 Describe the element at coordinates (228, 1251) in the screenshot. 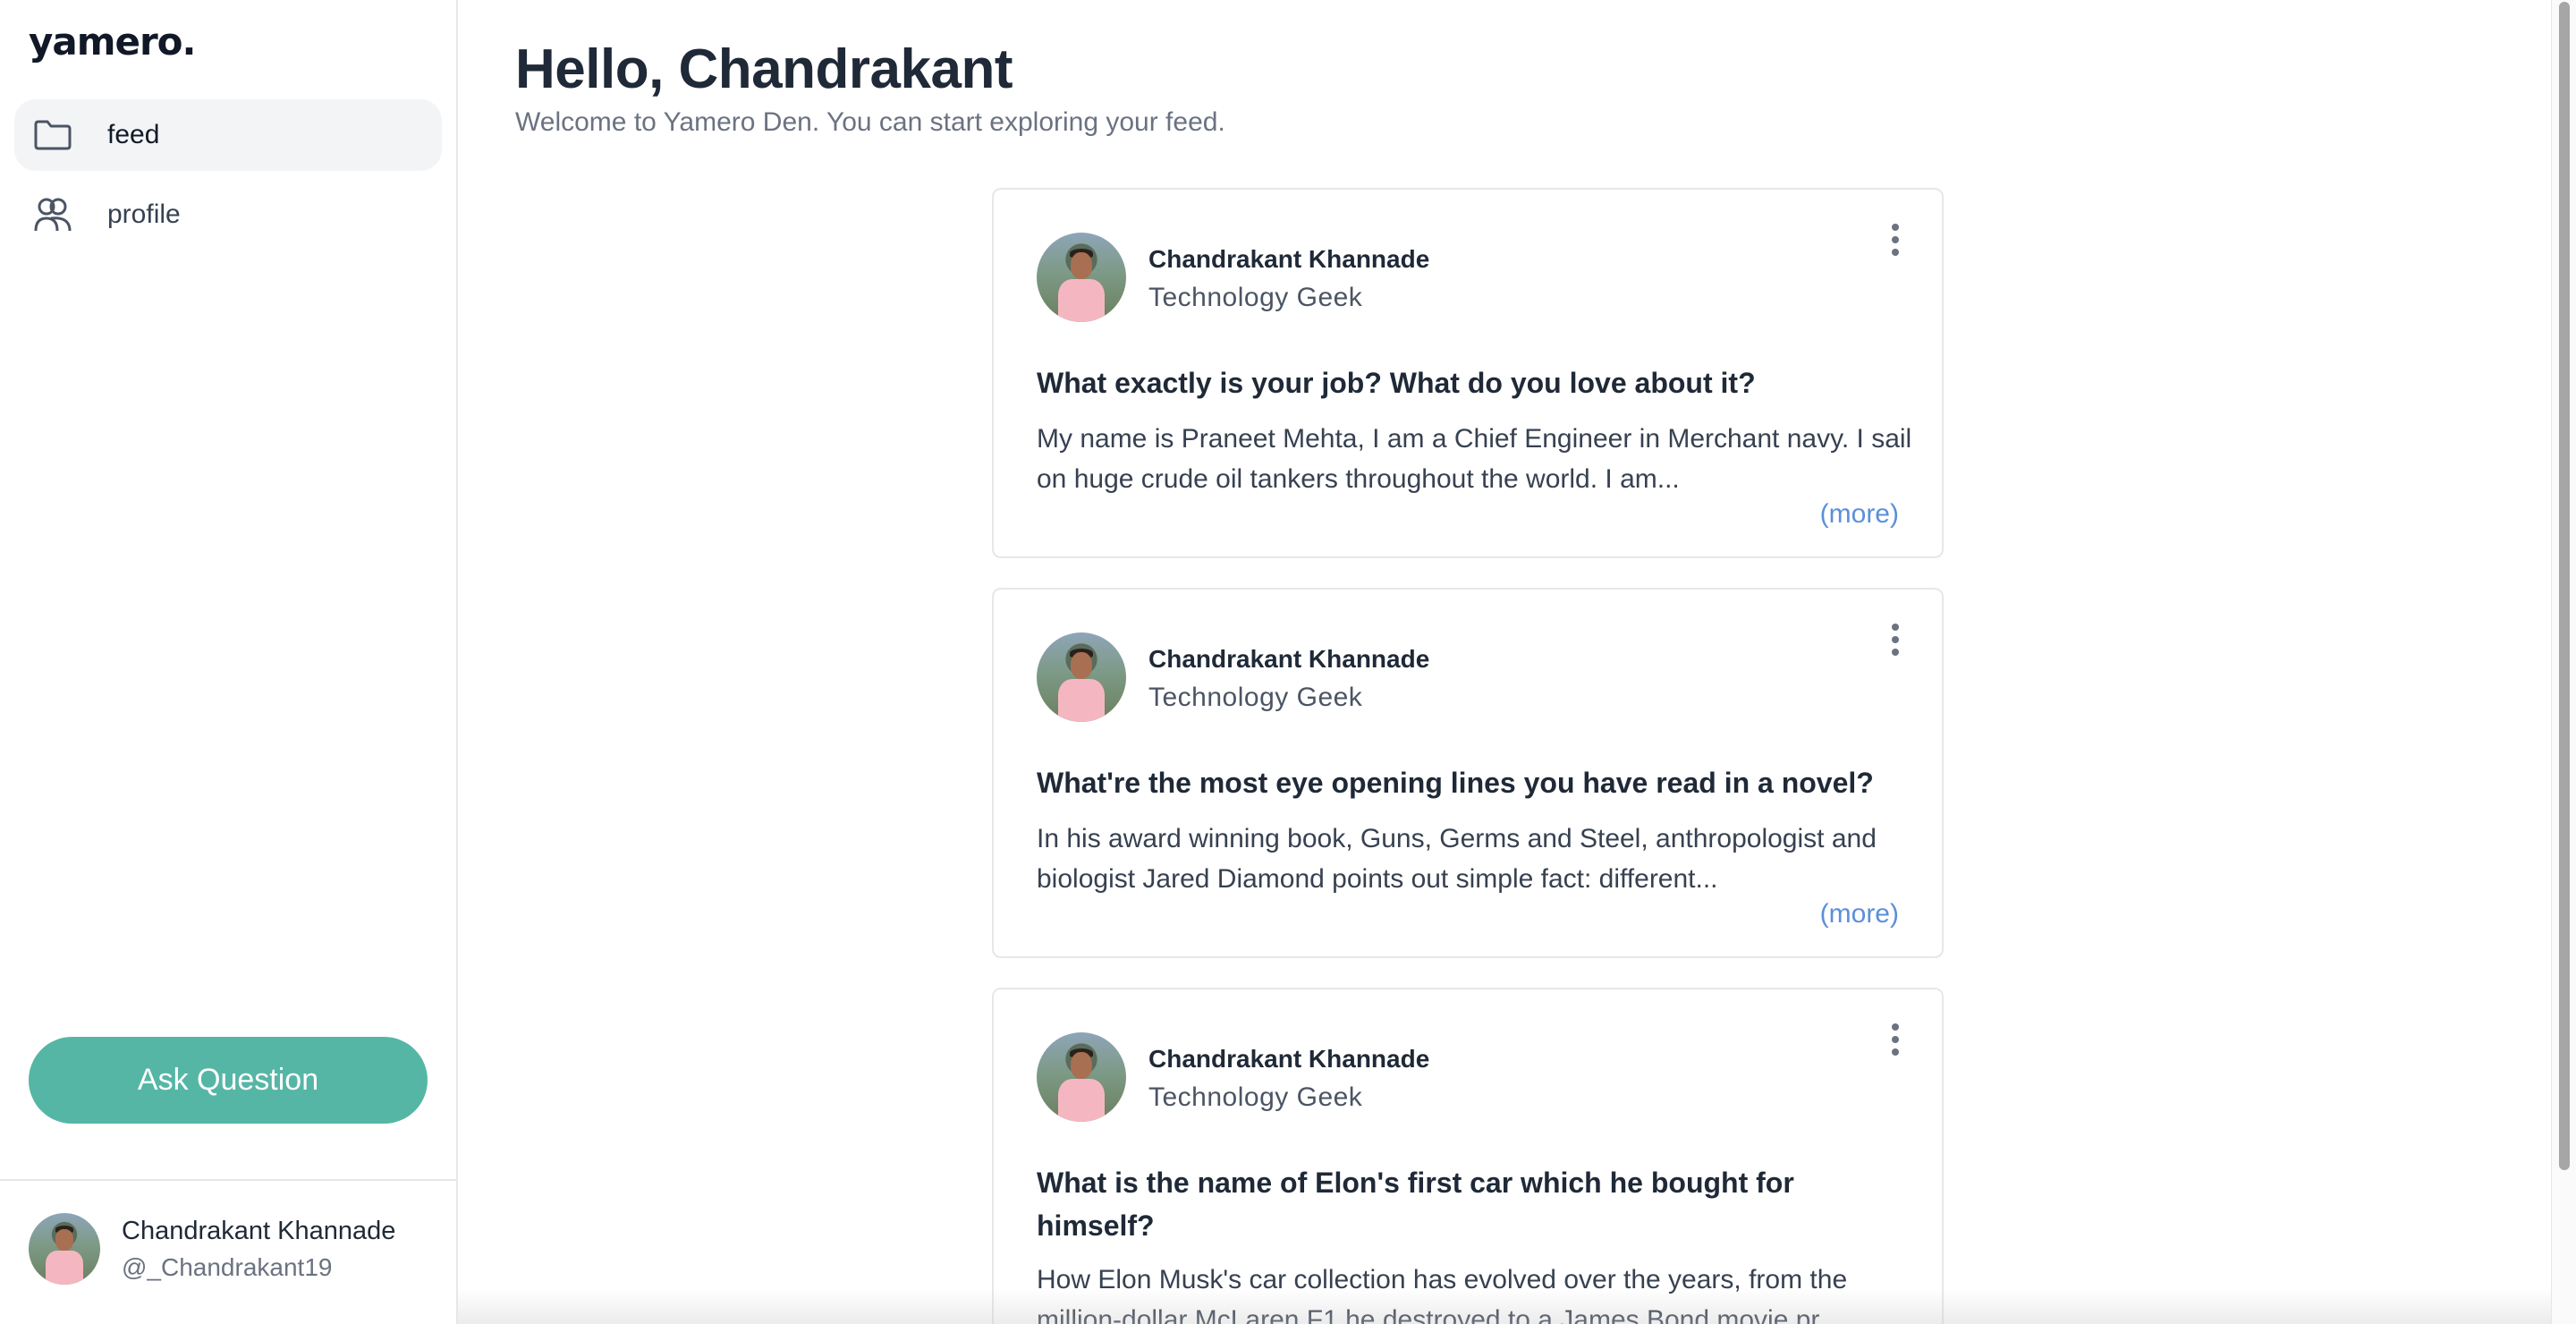

I see `current-user-panel: Chandrakant Khannade @_Chandrakant19` at that location.